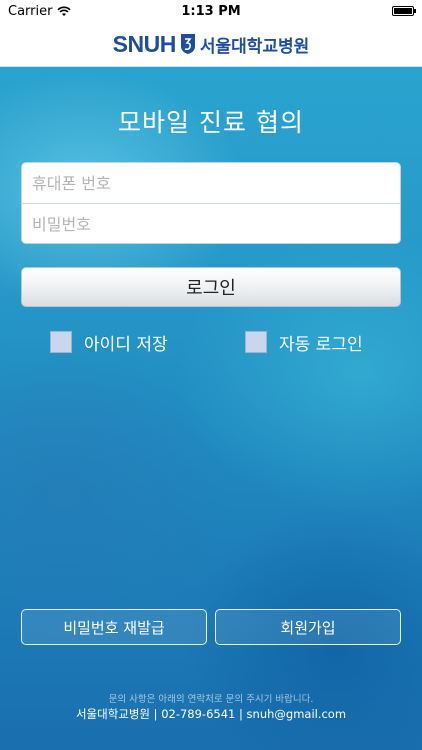  I want to click on footer-note: 문의 사항은 아래의 연락처로 문의 주시기 바랍니다., so click(211, 699).